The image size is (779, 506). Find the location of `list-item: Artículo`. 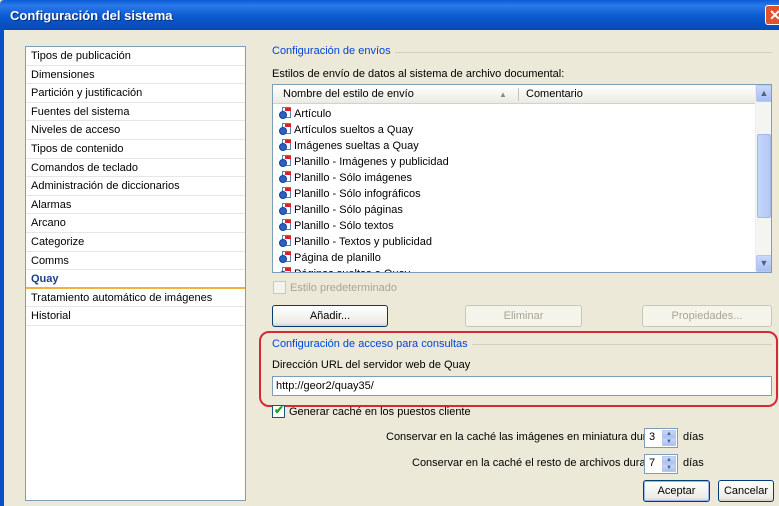

list-item: Artículo is located at coordinates (305, 114).